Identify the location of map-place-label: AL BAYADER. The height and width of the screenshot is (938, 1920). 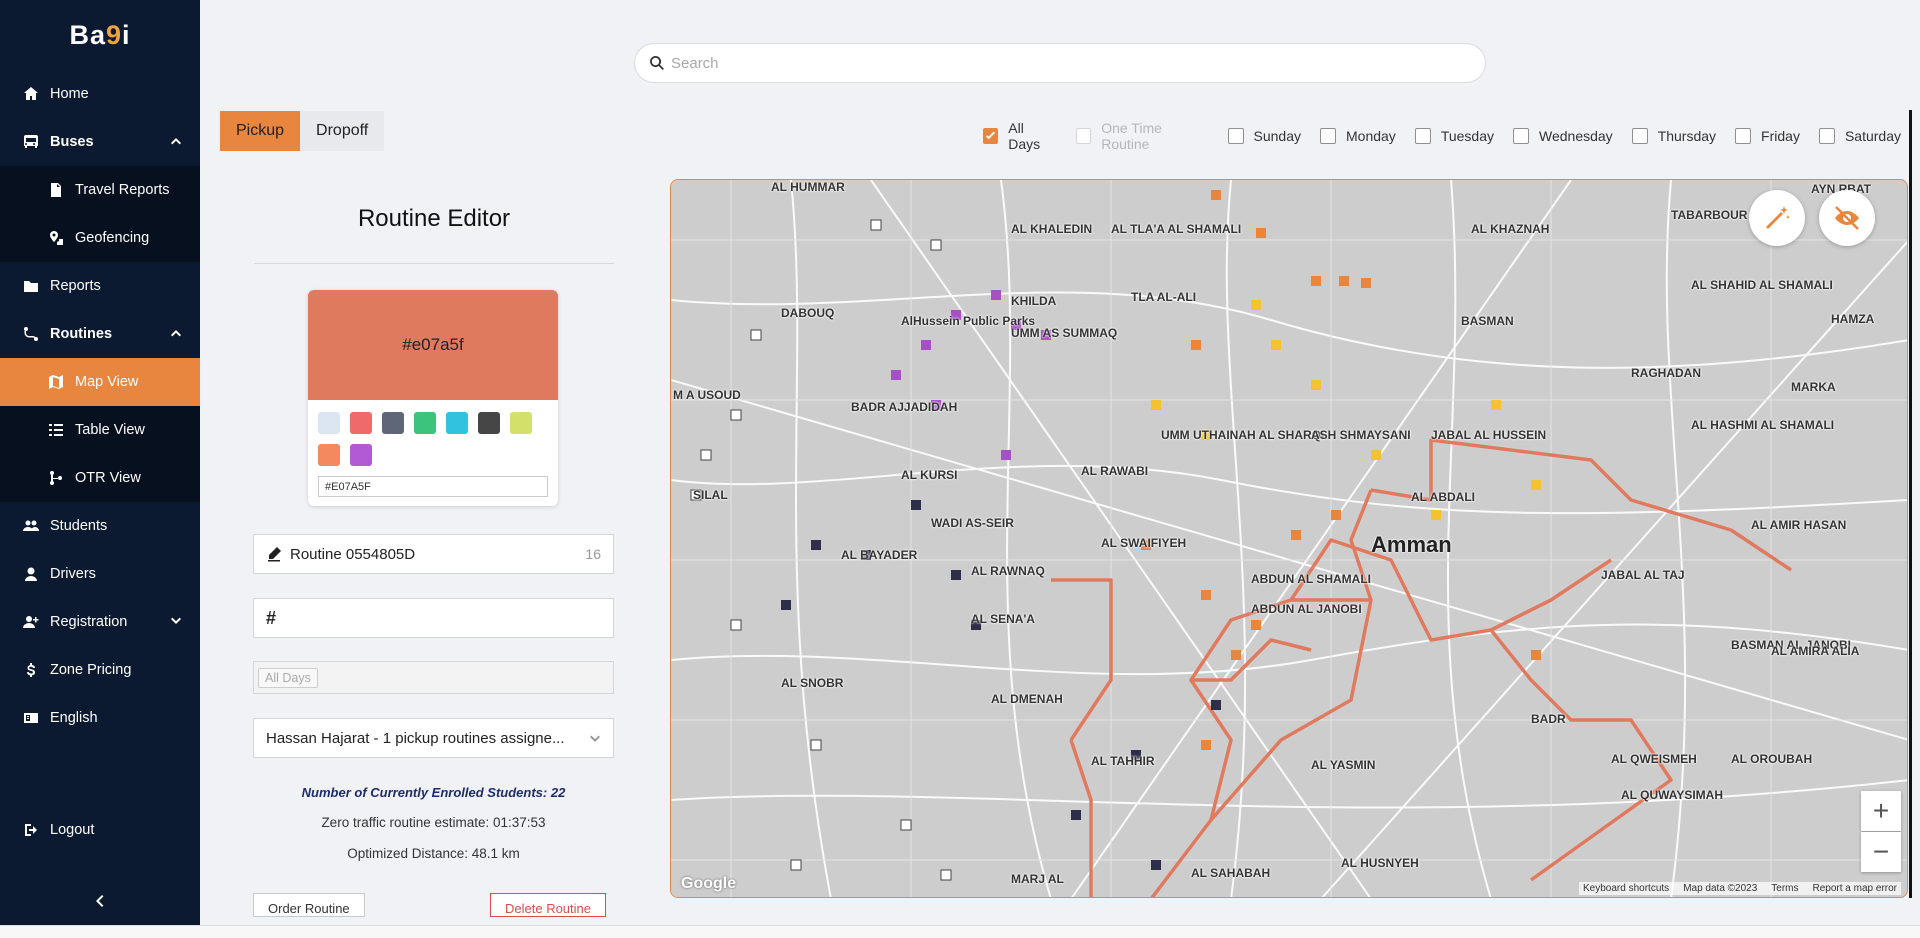
(879, 555).